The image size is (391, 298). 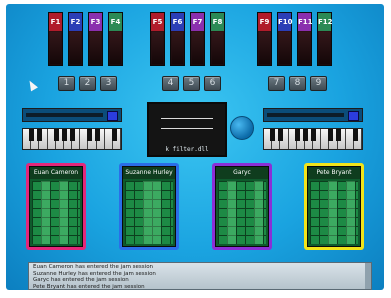 What do you see at coordinates (89, 286) in the screenshot?
I see `log-entry: Pete Bryant has entered the jam session` at bounding box center [89, 286].